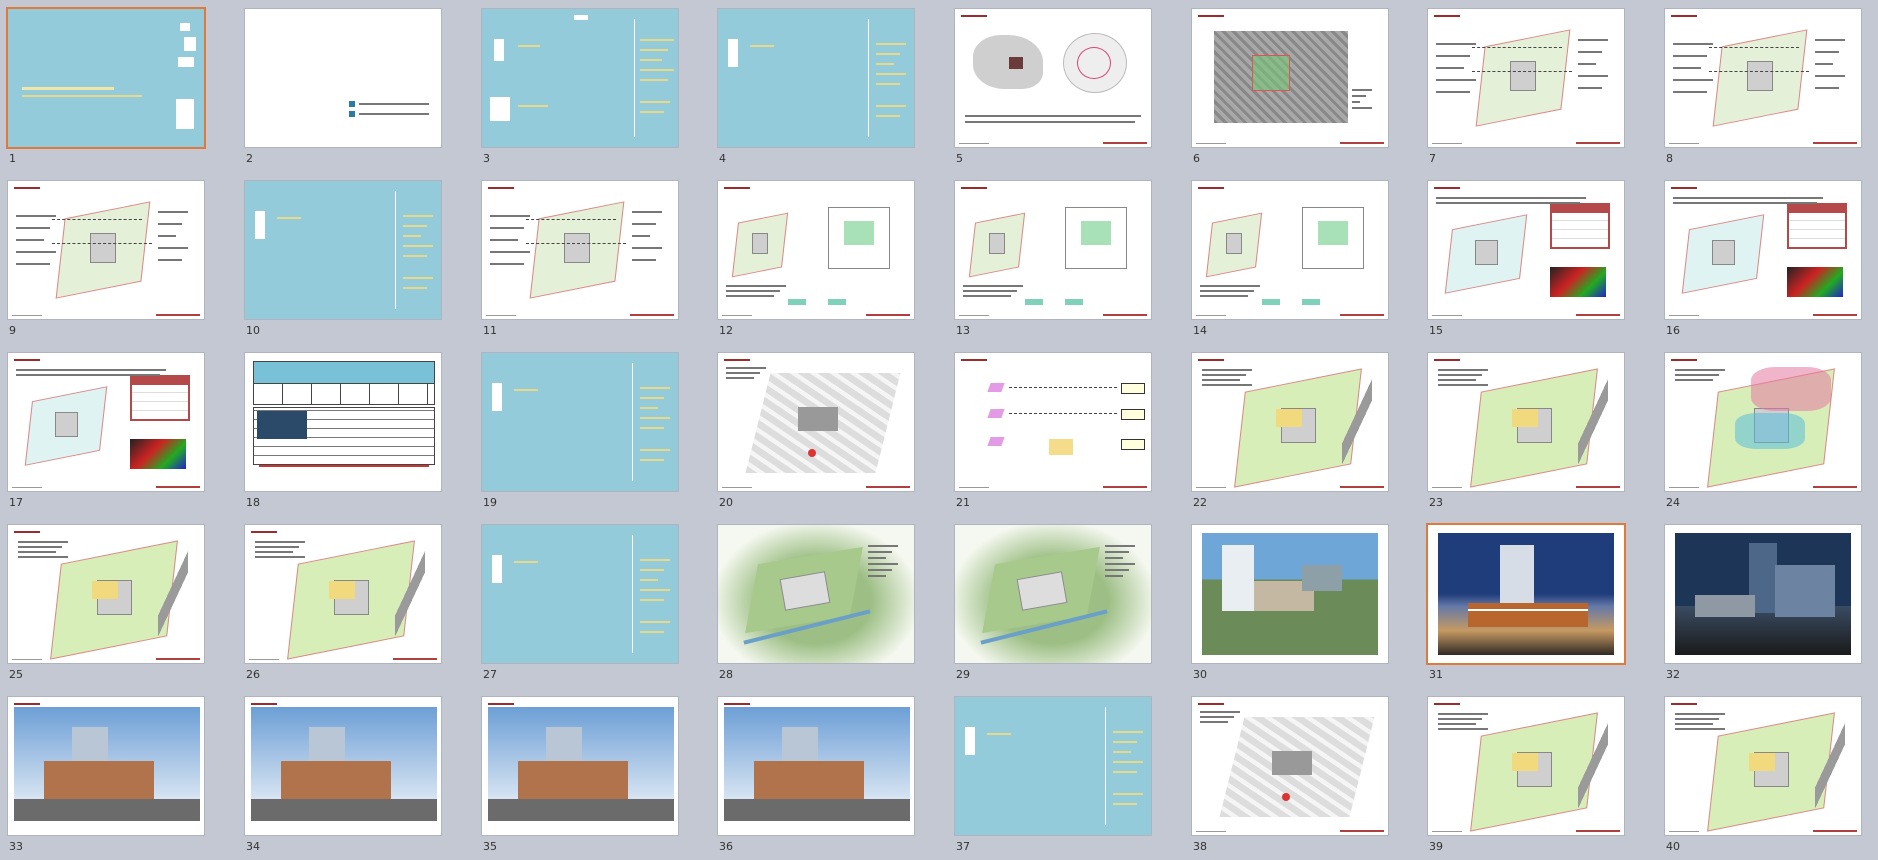 Image resolution: width=1878 pixels, height=860 pixels. I want to click on slide-thumbnail-cell: 16, so click(1767, 258).